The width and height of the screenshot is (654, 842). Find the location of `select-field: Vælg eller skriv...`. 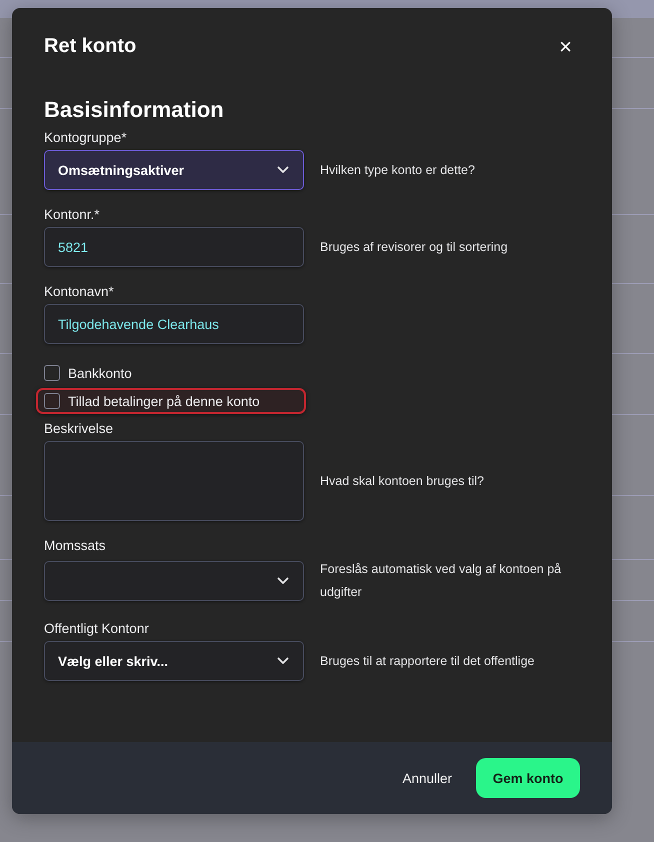

select-field: Vælg eller skriv... is located at coordinates (174, 661).